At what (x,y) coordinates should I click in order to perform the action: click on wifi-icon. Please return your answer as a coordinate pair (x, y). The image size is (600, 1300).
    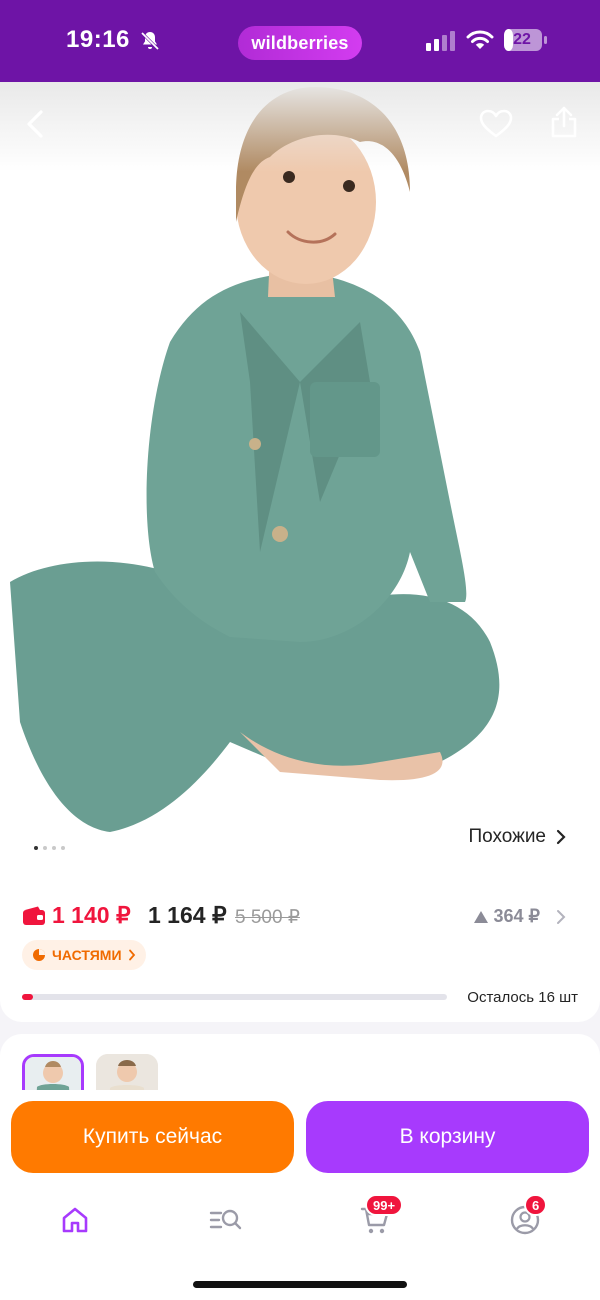
    Looking at the image, I should click on (480, 39).